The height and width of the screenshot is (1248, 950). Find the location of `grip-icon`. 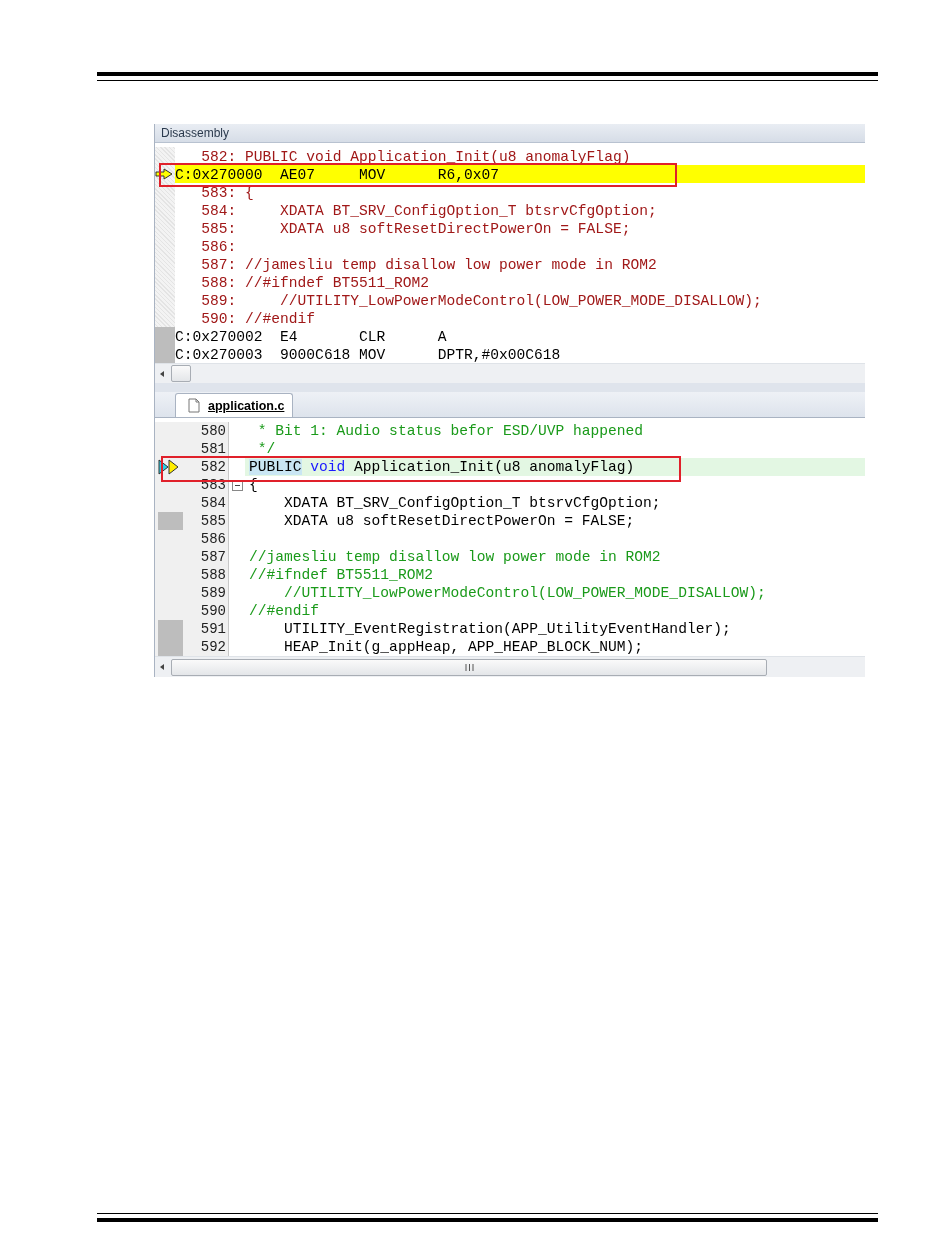

grip-icon is located at coordinates (469, 667).